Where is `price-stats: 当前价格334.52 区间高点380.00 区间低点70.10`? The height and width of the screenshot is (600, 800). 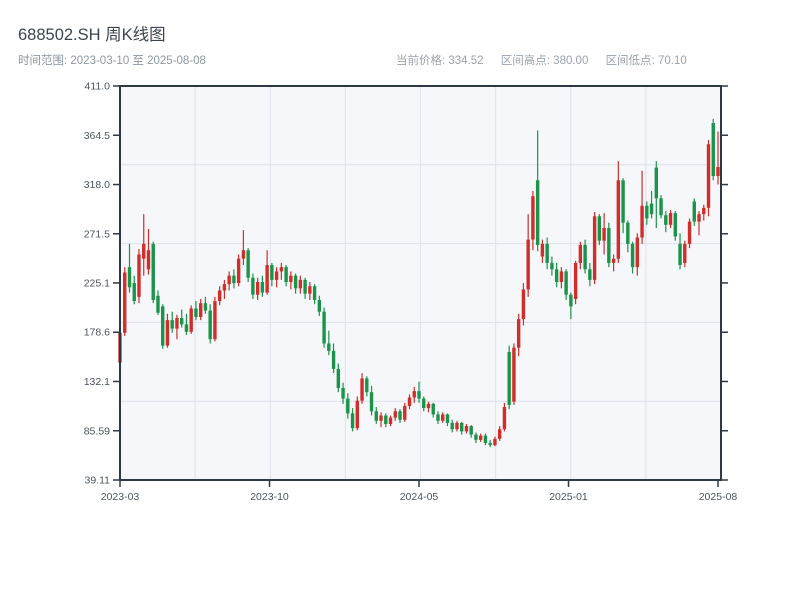 price-stats: 当前价格334.52 区间高点380.00 区间低点70.10 is located at coordinates (548, 60).